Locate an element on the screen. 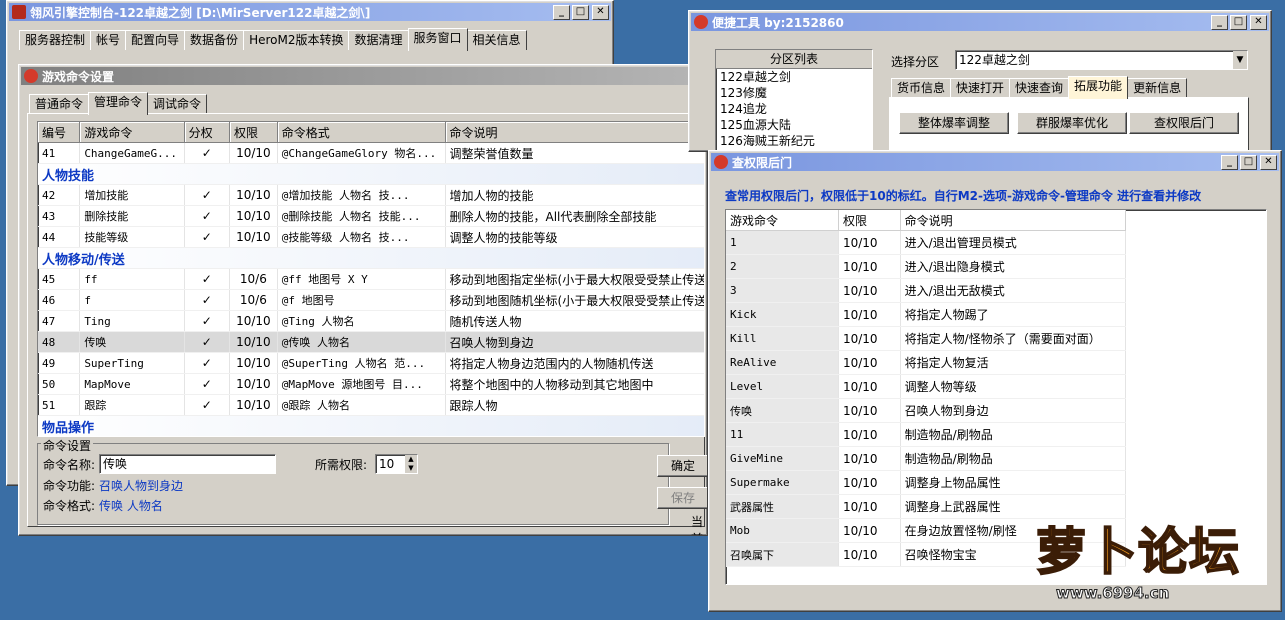  table-row: 传唤 10/10 召唤人物到身边 is located at coordinates (926, 410).